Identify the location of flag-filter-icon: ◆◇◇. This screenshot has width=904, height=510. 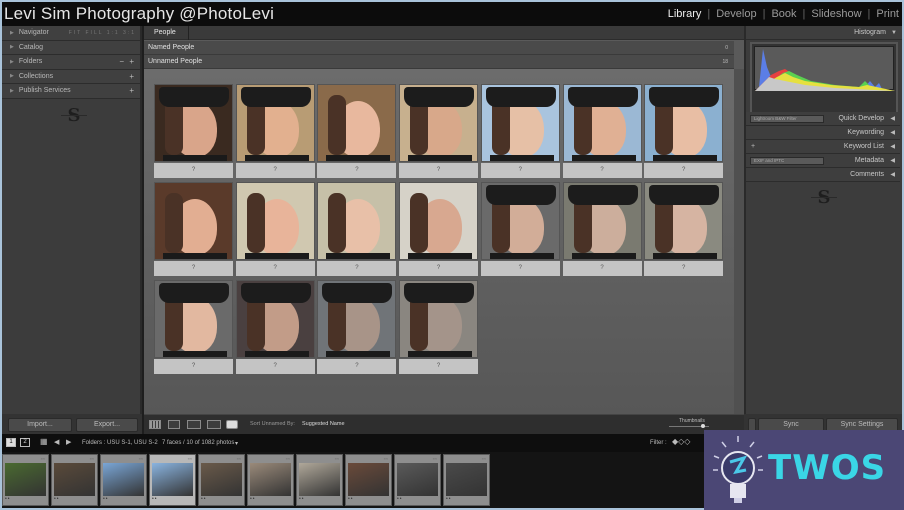
(681, 441).